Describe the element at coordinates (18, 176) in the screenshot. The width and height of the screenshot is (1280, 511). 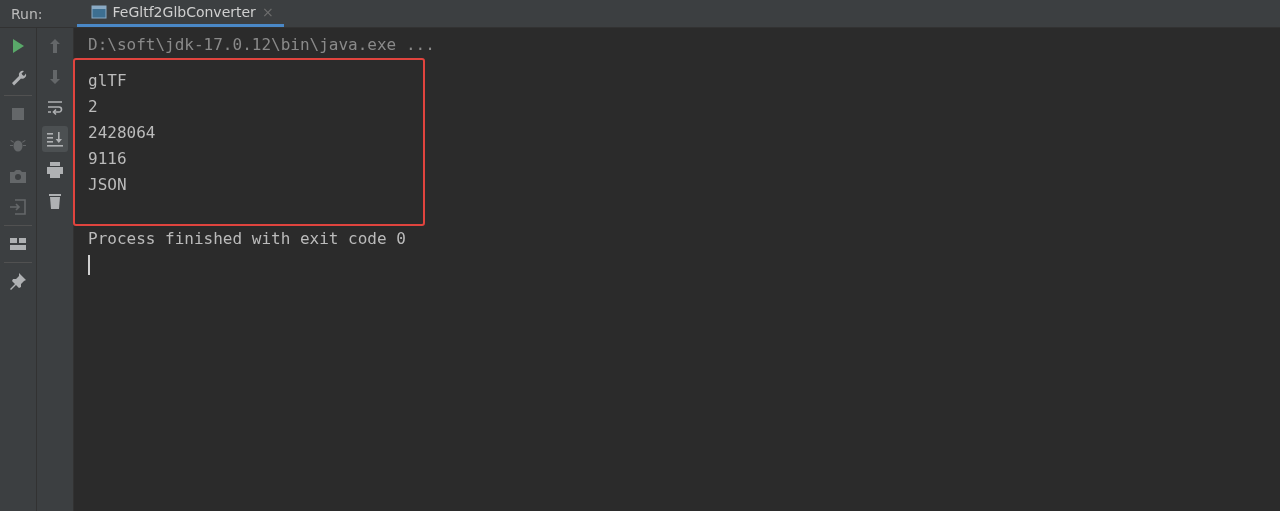
I see `camera-icon` at that location.